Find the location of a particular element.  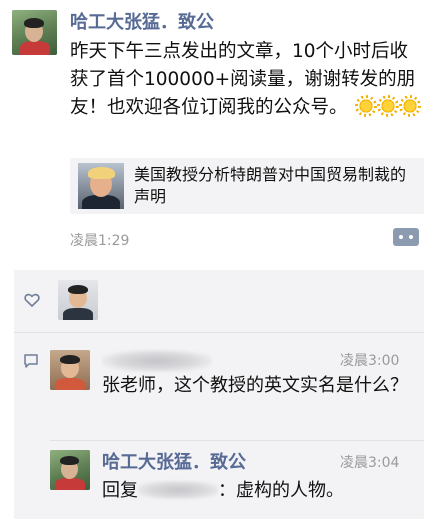

reply-author-avatar is located at coordinates (70, 470).